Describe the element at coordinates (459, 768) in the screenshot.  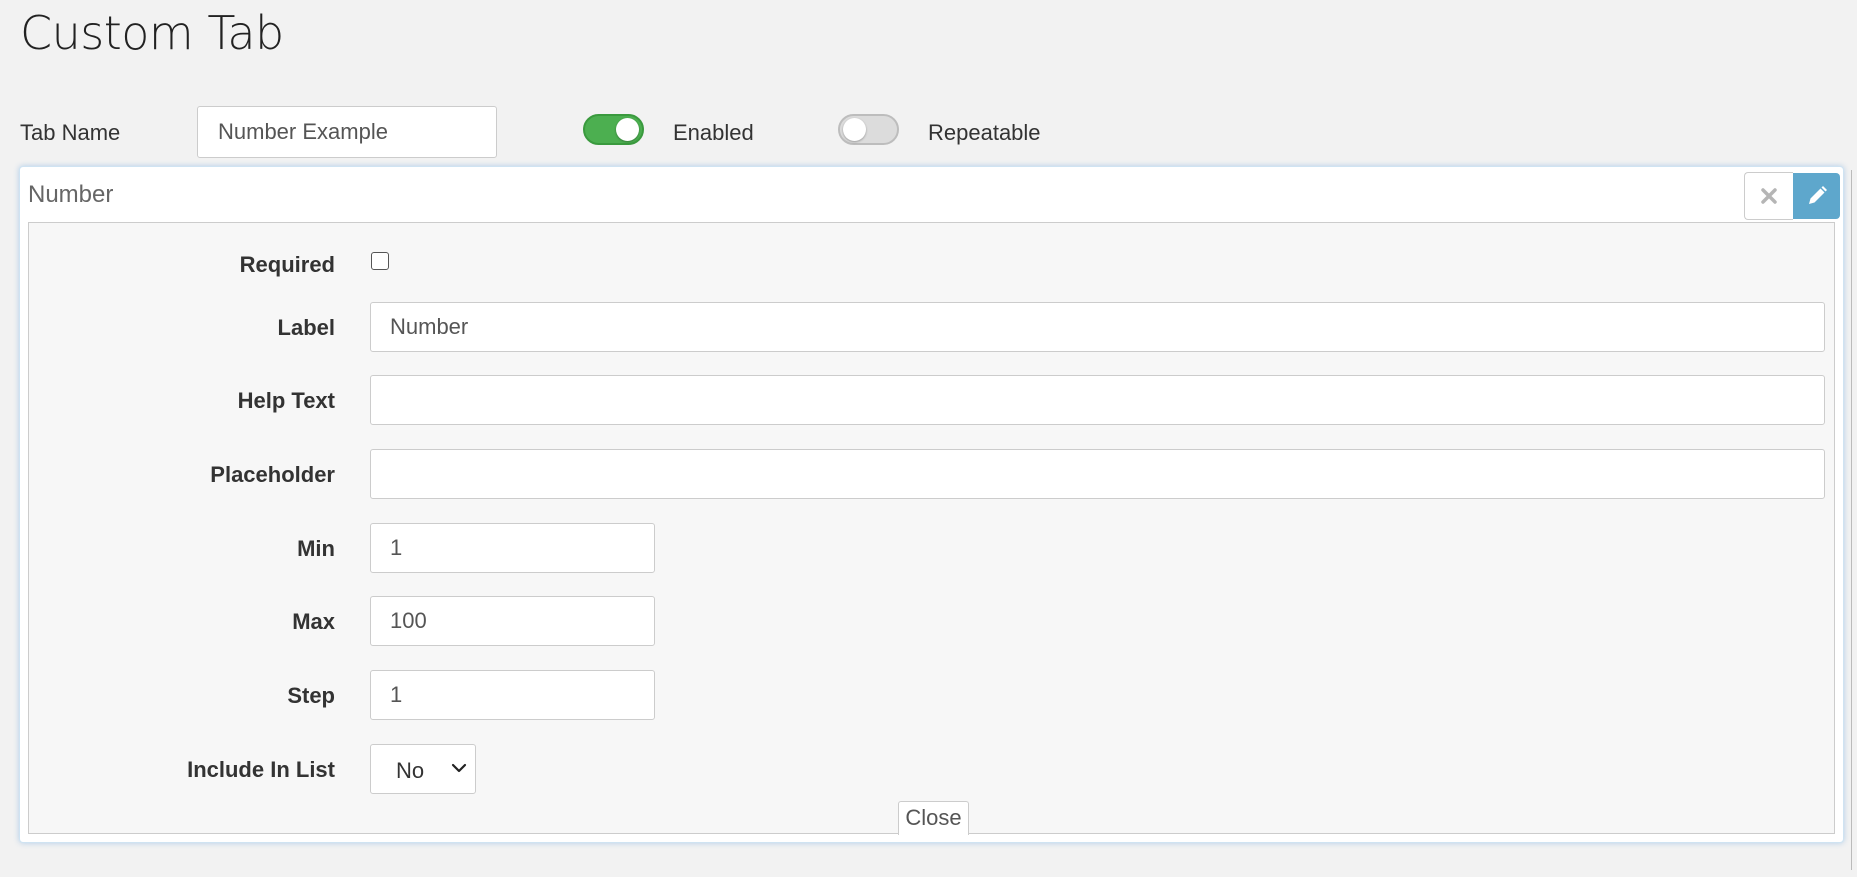
I see `chevron-down-icon` at that location.